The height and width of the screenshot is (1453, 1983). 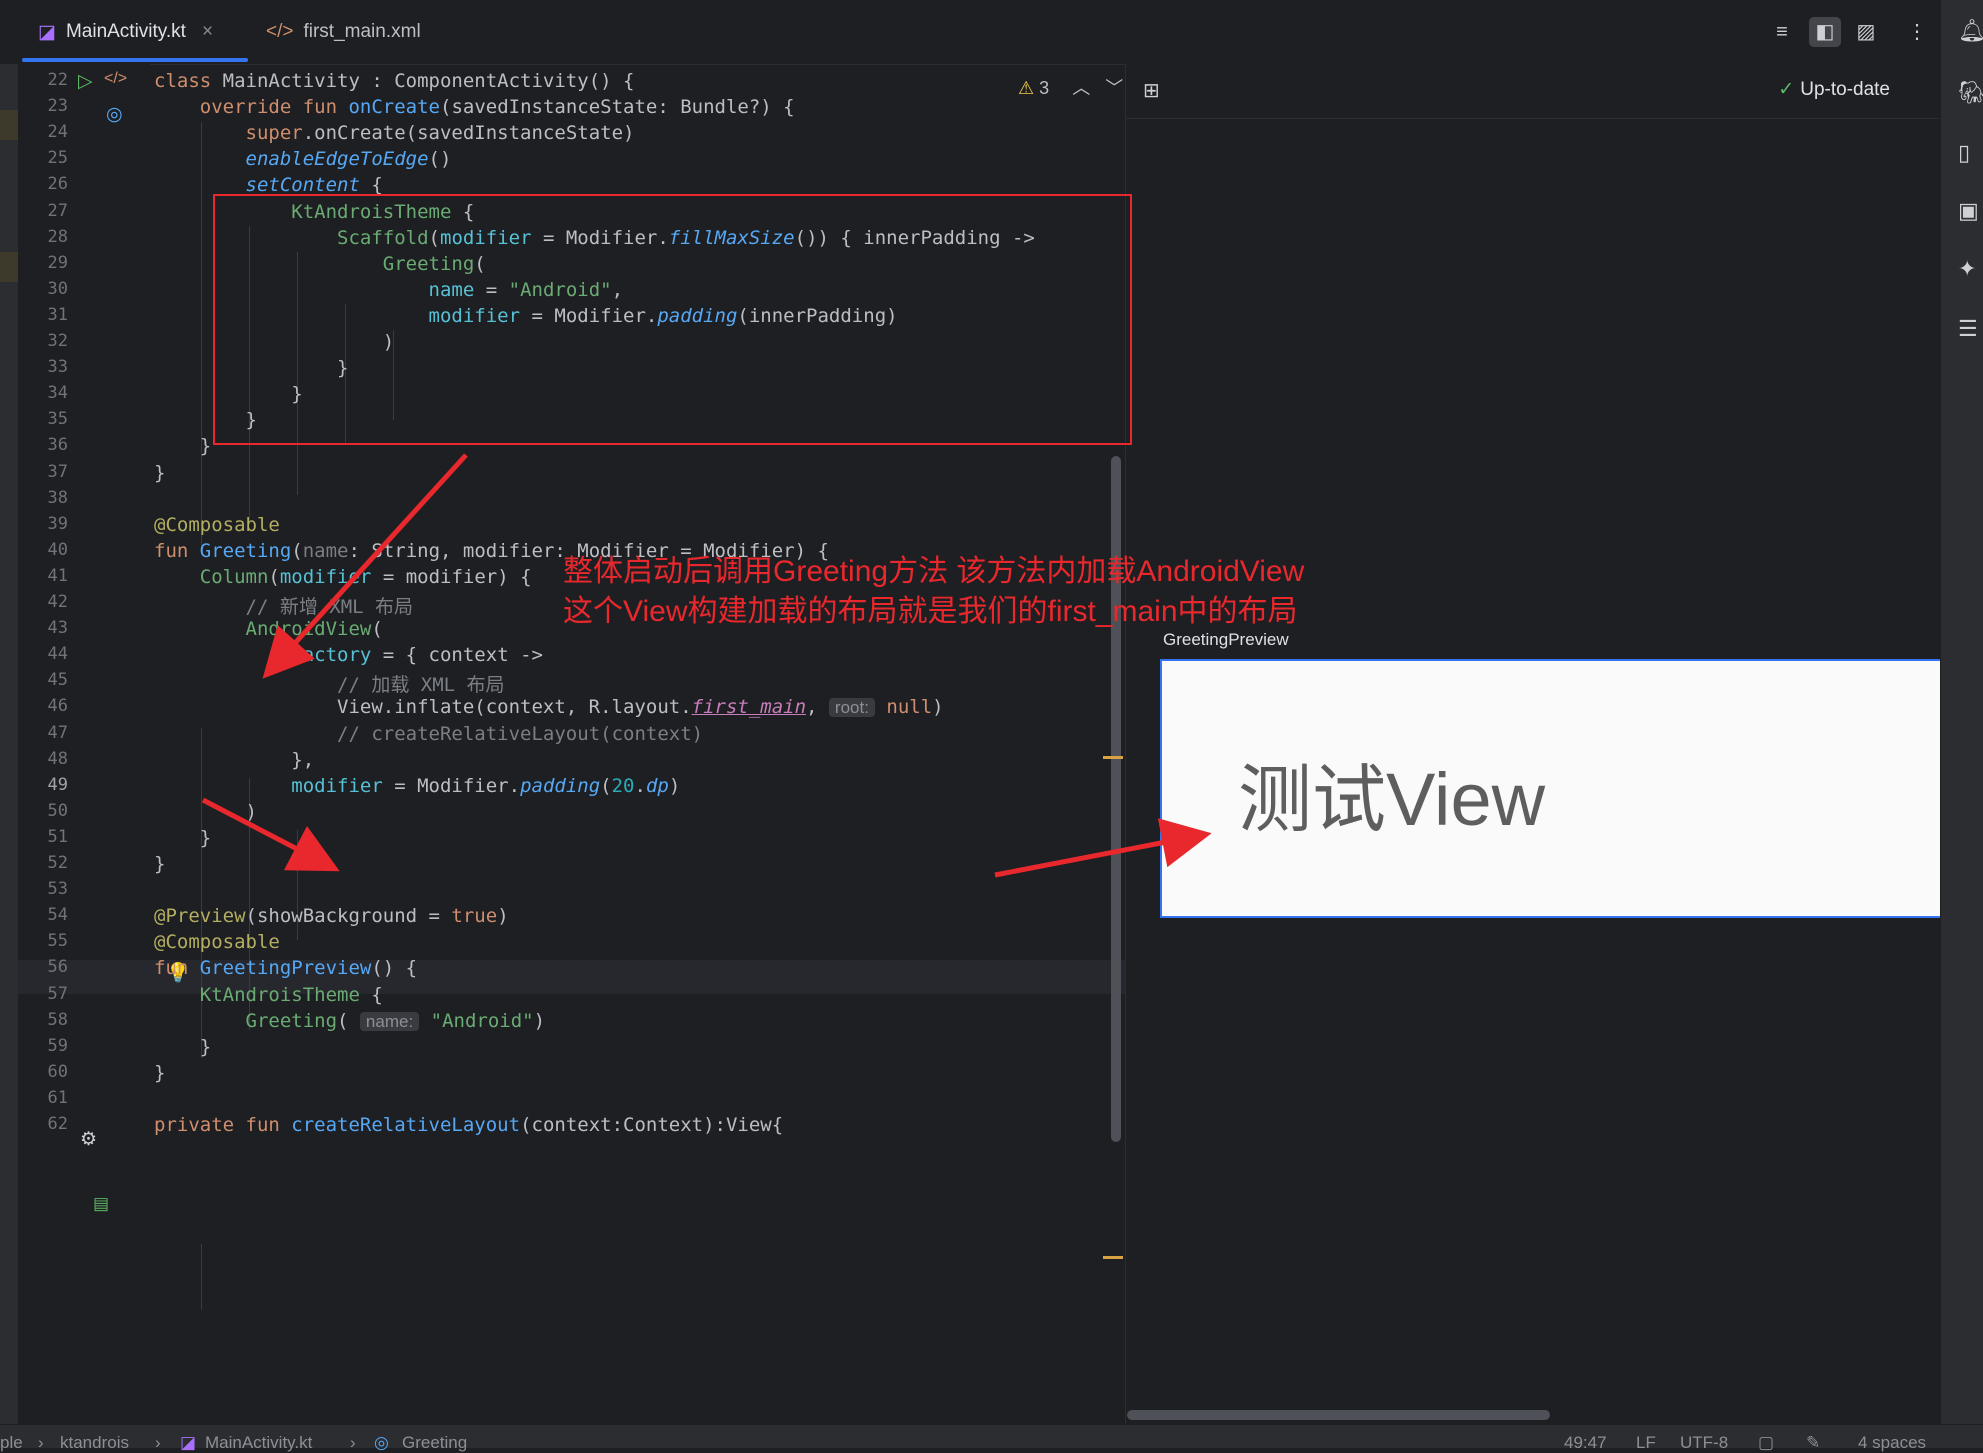 I want to click on indent-setting: 4 spaces, so click(x=1892, y=1443).